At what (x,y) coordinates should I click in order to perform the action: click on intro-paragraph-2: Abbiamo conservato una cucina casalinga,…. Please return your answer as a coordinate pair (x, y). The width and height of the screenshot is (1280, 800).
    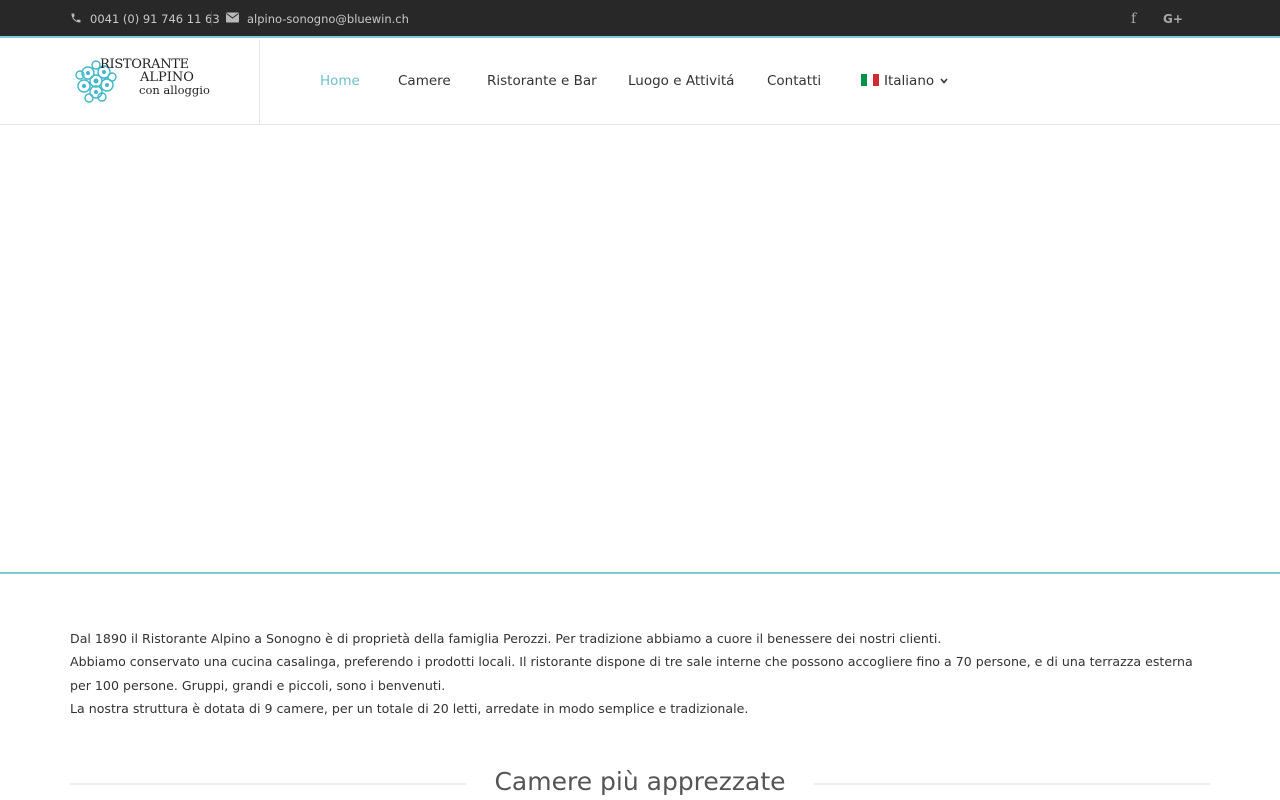
    Looking at the image, I should click on (631, 673).